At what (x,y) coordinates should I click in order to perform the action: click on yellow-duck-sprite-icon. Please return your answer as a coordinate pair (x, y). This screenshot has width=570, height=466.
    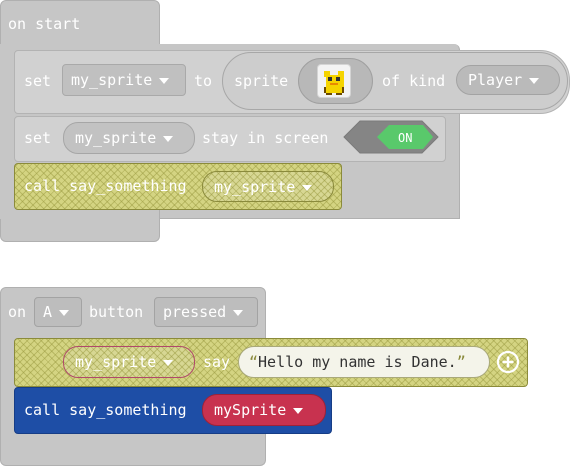
    Looking at the image, I should click on (334, 83).